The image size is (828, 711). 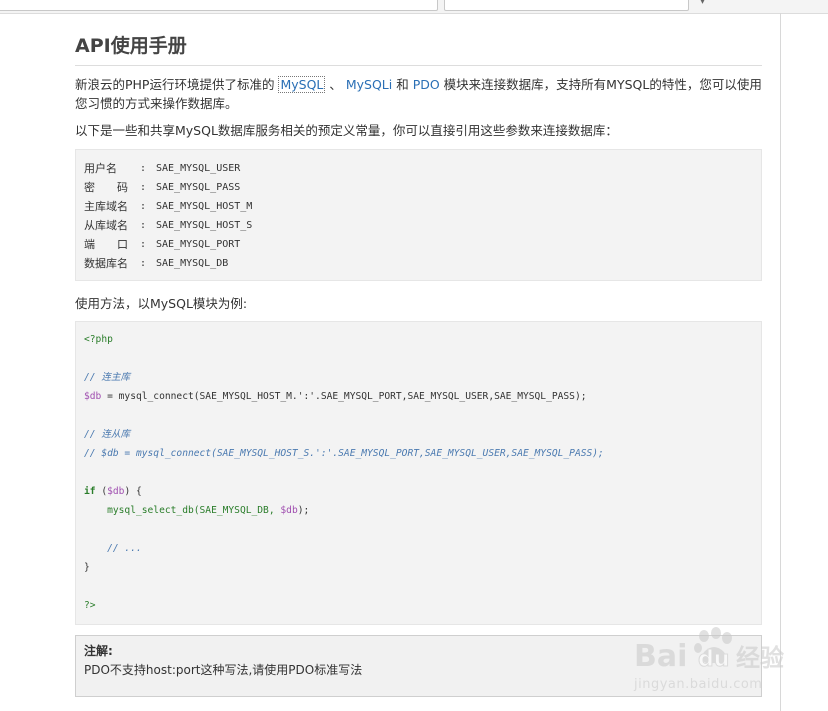 I want to click on note-box: 注解: PDO不支持host:port这种写法,请使用PDO标准写法, so click(x=418, y=666).